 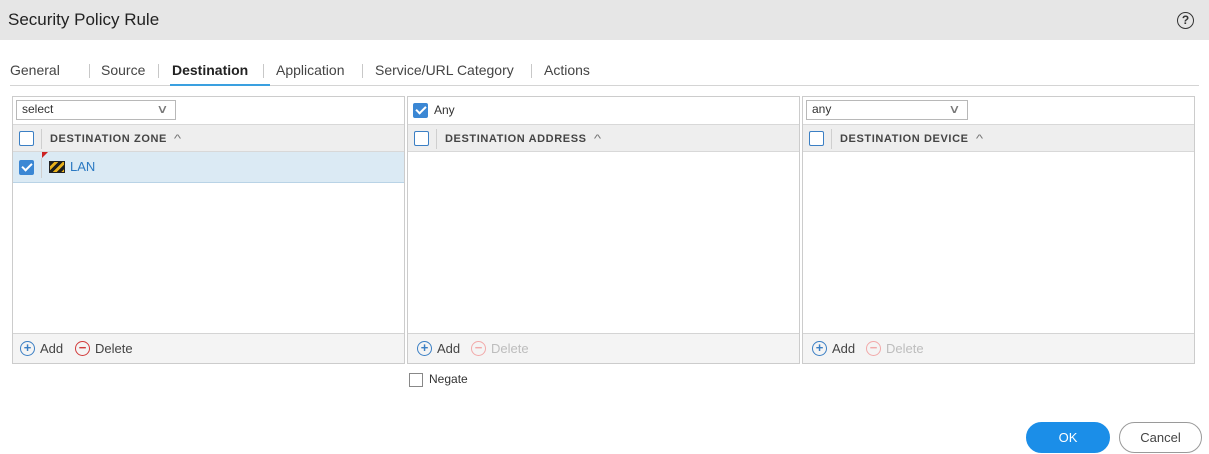 What do you see at coordinates (1185, 20) in the screenshot?
I see `help-icon: ?` at bounding box center [1185, 20].